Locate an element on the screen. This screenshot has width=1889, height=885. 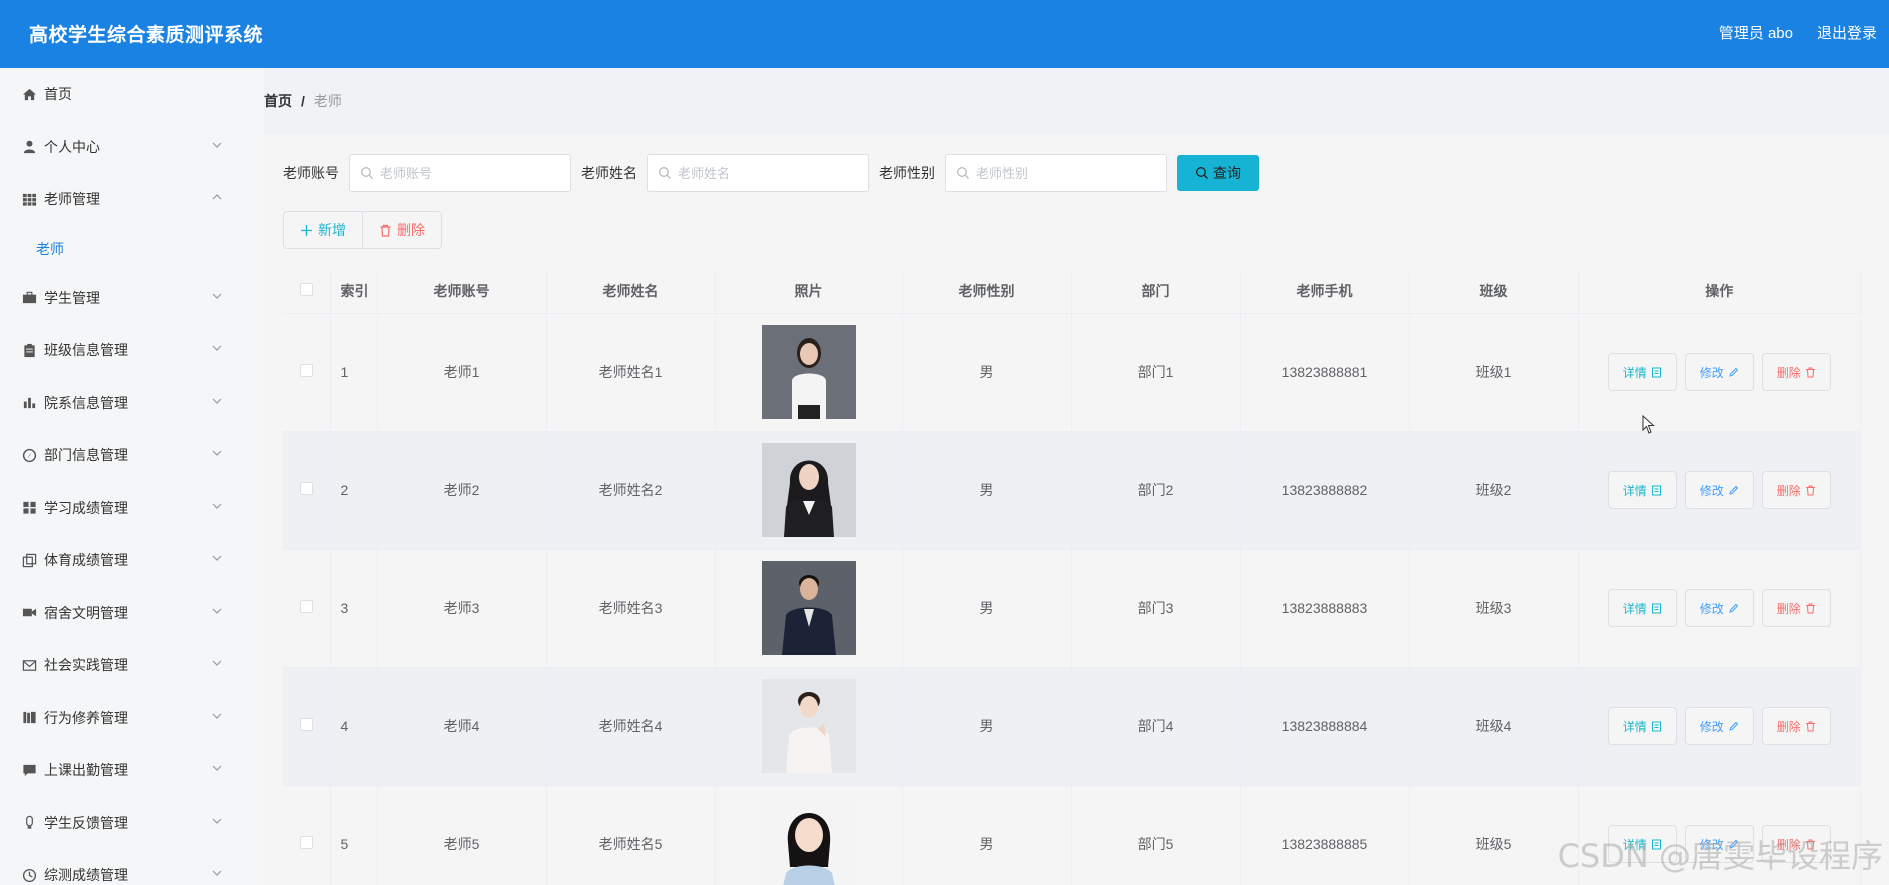
sidebar-item-label: 老师管理 is located at coordinates (72, 199).